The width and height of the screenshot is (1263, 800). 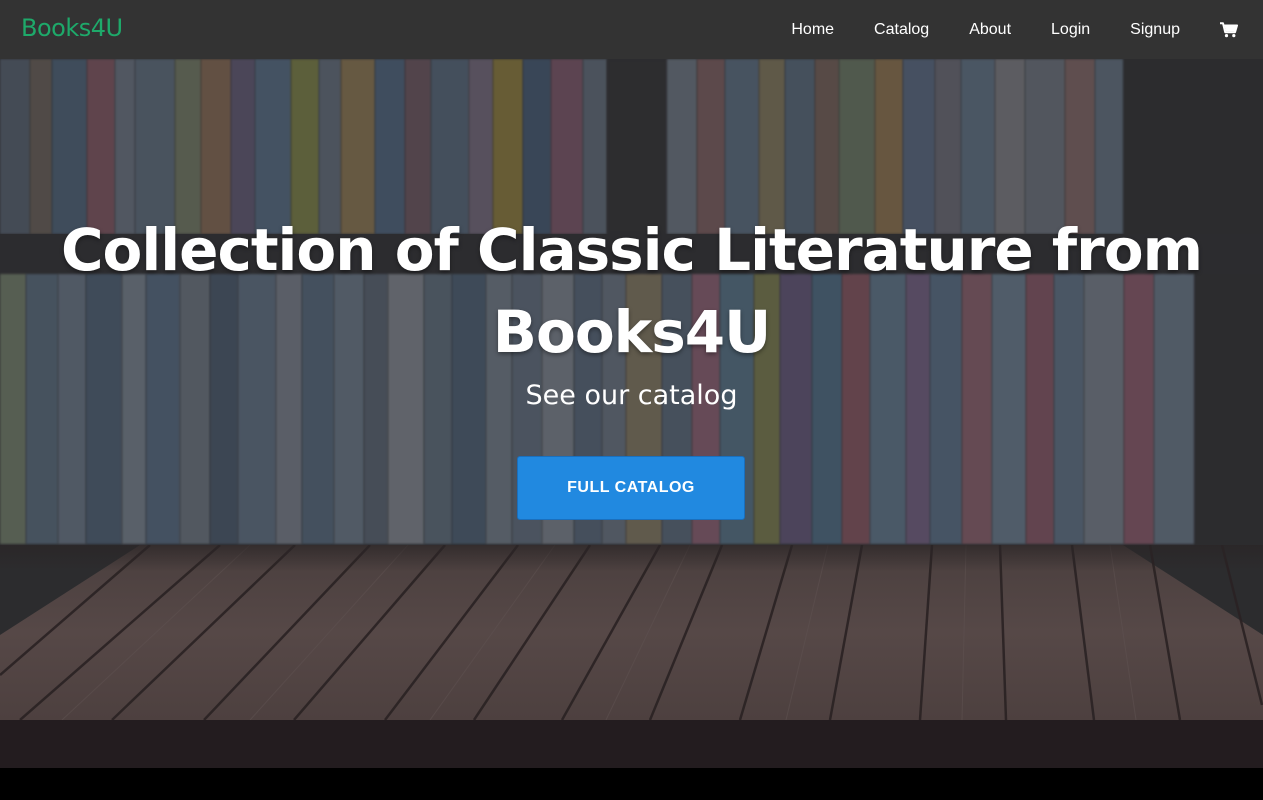 I want to click on nav-link-home: Home, so click(x=812, y=30).